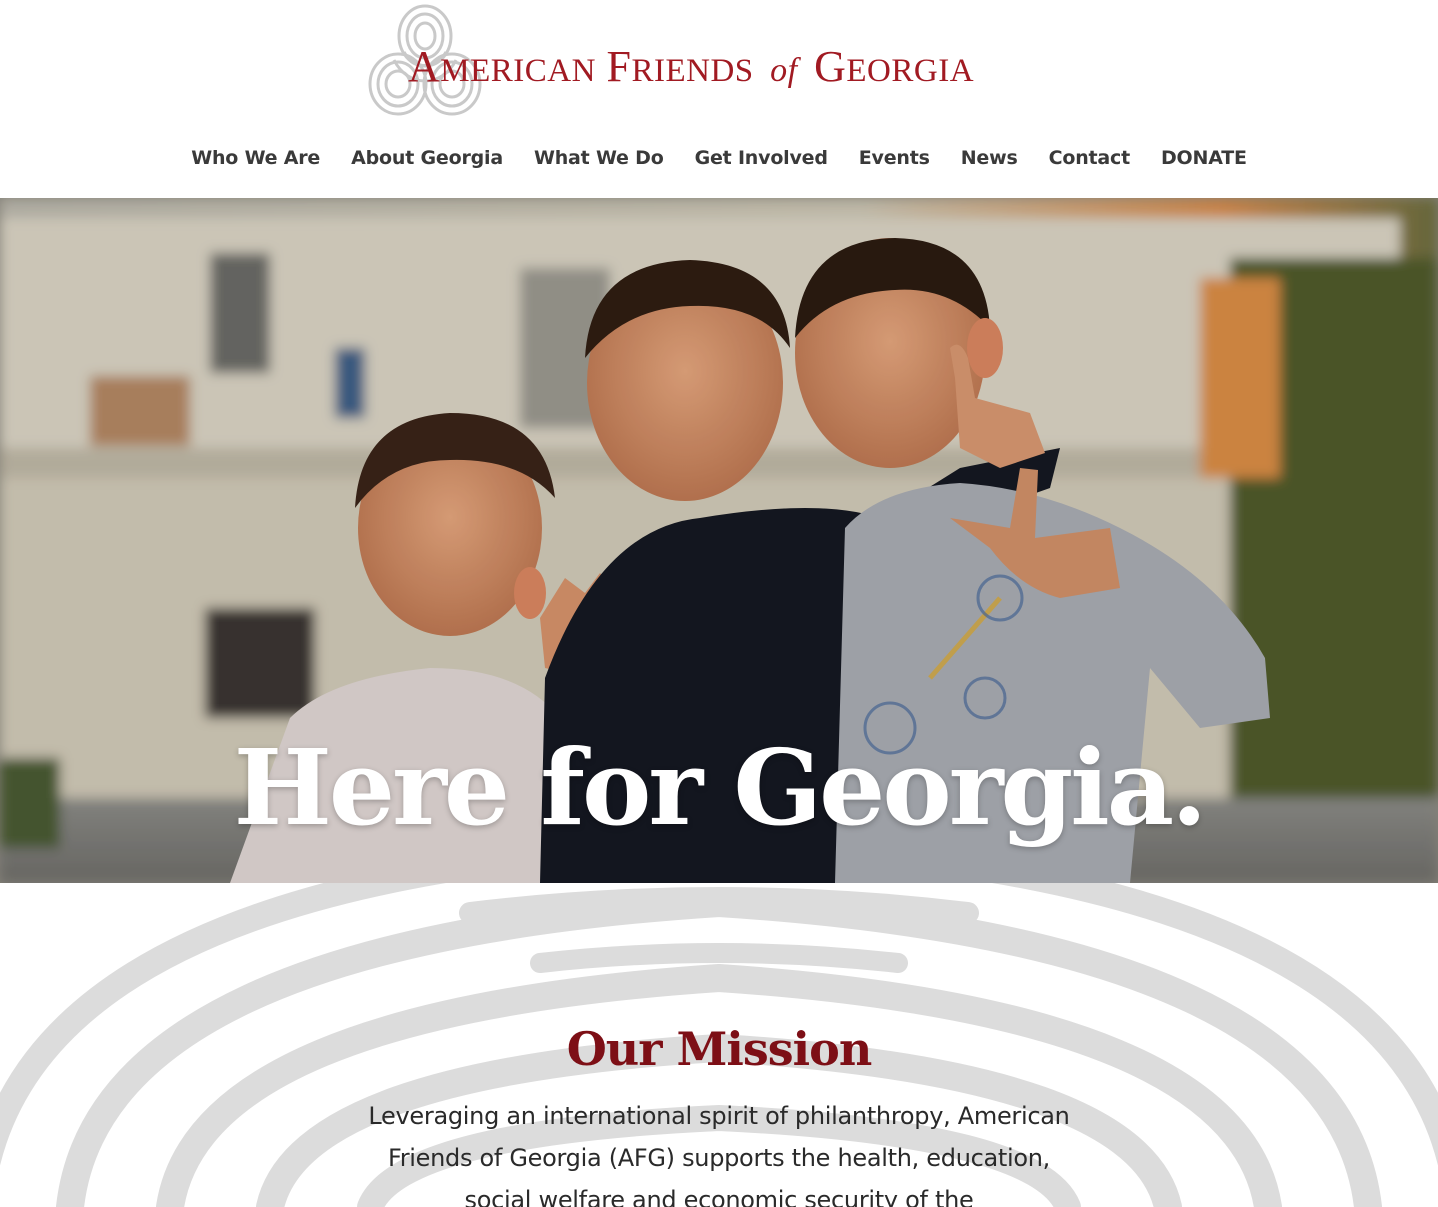  I want to click on mission-title: Our Mission, so click(719, 1049).